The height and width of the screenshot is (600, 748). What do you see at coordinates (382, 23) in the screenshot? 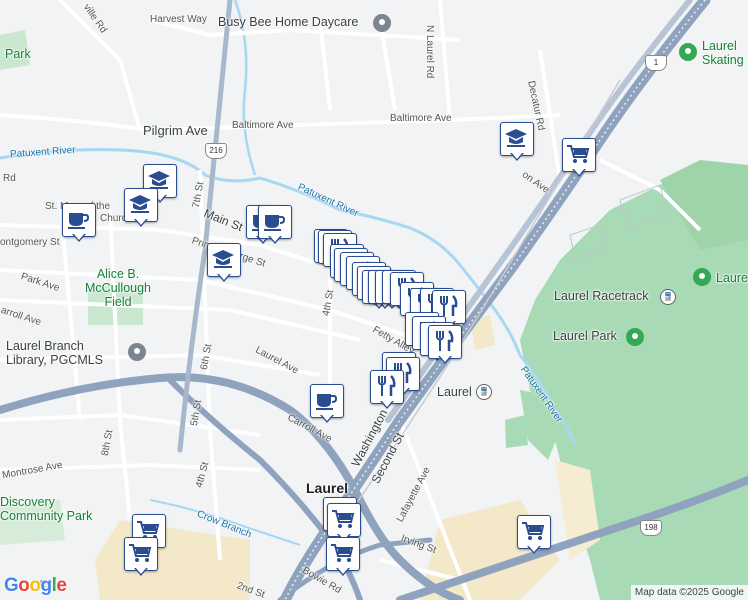
I see `daycare-poi-icon` at bounding box center [382, 23].